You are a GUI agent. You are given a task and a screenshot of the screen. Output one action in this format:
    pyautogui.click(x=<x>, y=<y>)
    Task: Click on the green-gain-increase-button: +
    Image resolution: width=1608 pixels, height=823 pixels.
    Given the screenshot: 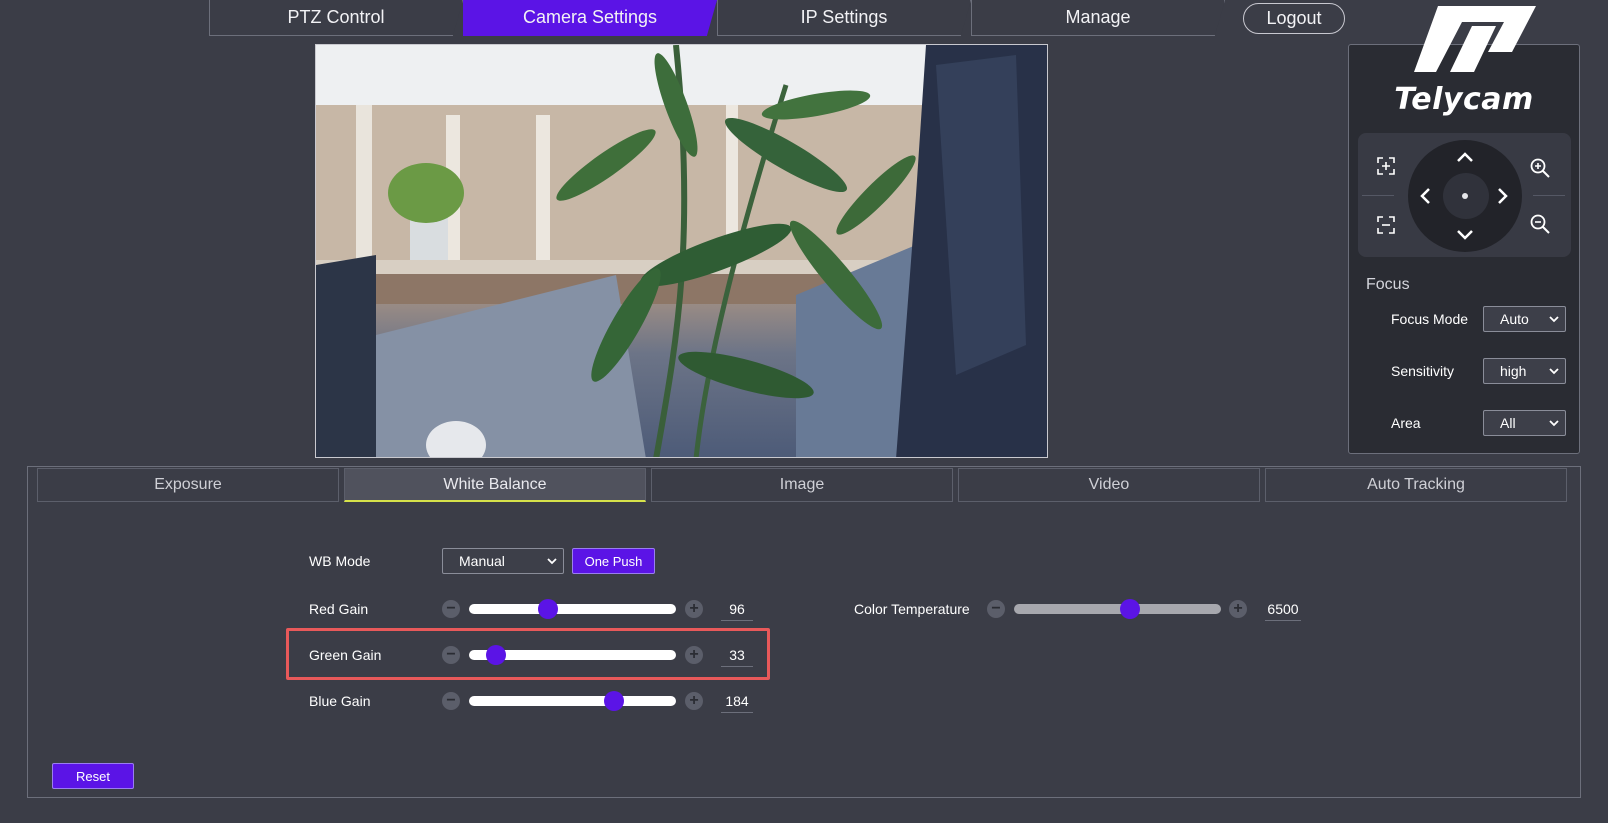 What is the action you would take?
    pyautogui.click(x=694, y=655)
    